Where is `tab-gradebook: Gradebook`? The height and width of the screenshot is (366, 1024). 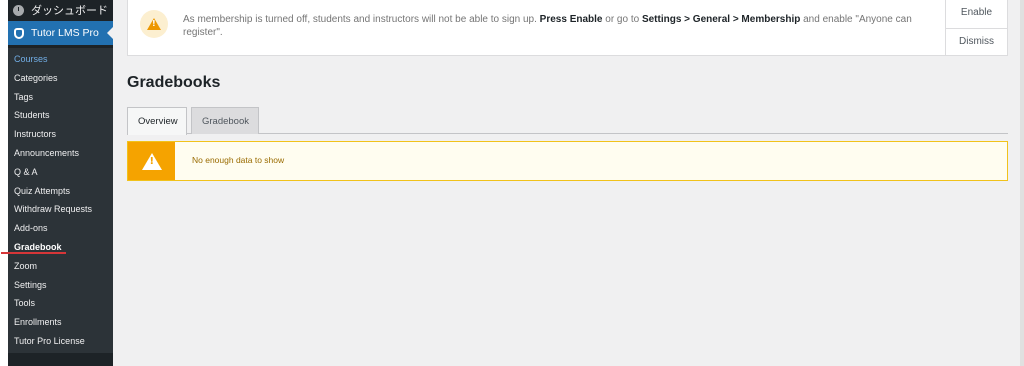 tab-gradebook: Gradebook is located at coordinates (225, 120).